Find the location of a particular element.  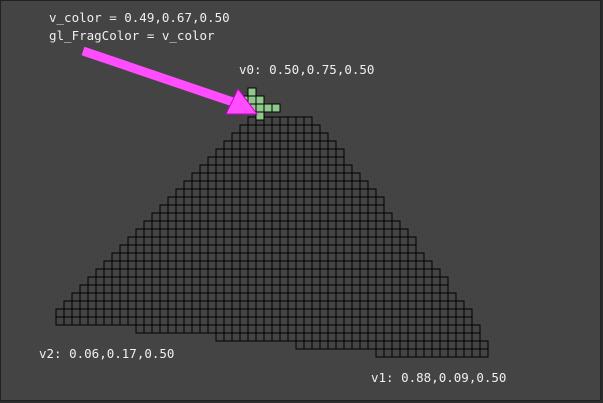

code-line-1: v_color = 0.49,0.67,0.50 is located at coordinates (139, 17).